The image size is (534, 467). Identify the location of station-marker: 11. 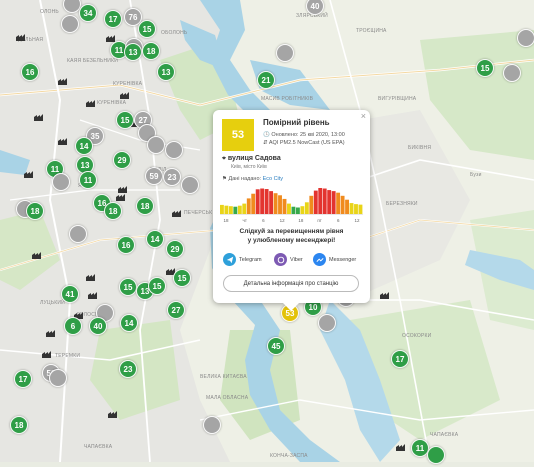
(88, 180).